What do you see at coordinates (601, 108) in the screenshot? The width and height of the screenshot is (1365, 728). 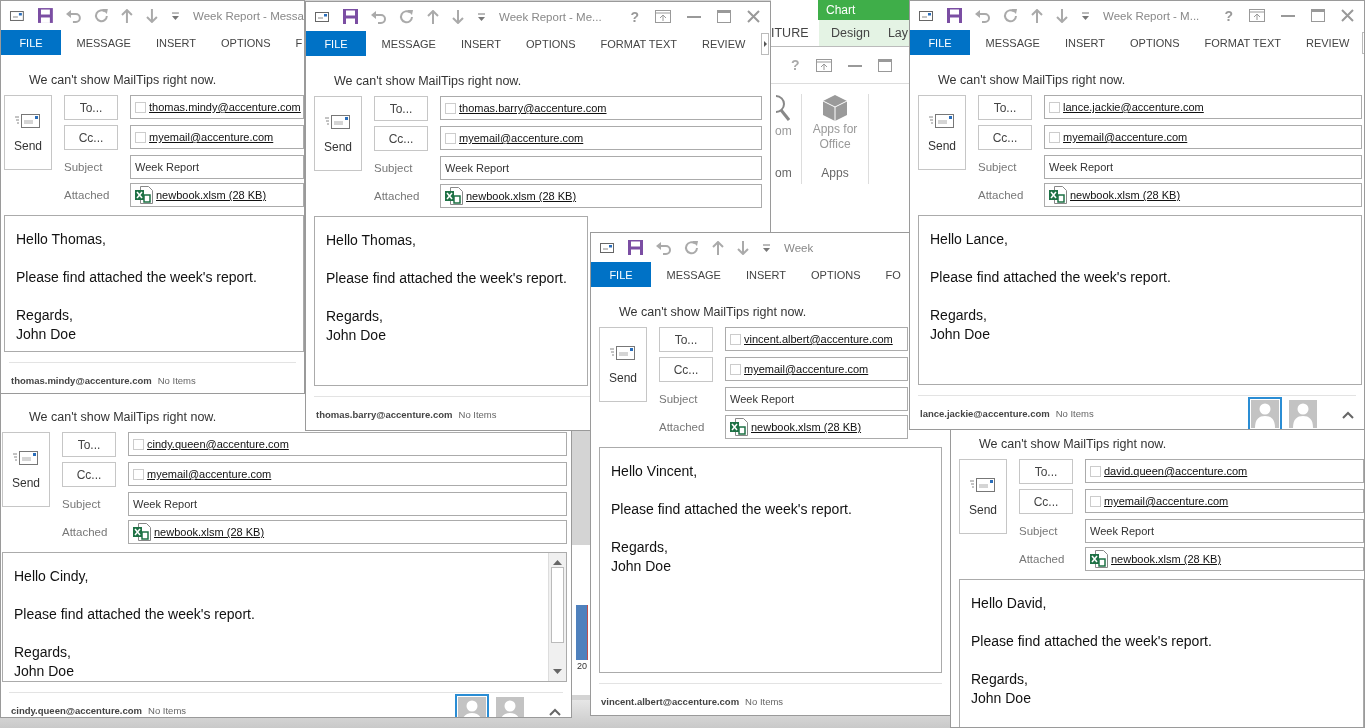 I see `to-field: thomas.barry@accenture.com` at bounding box center [601, 108].